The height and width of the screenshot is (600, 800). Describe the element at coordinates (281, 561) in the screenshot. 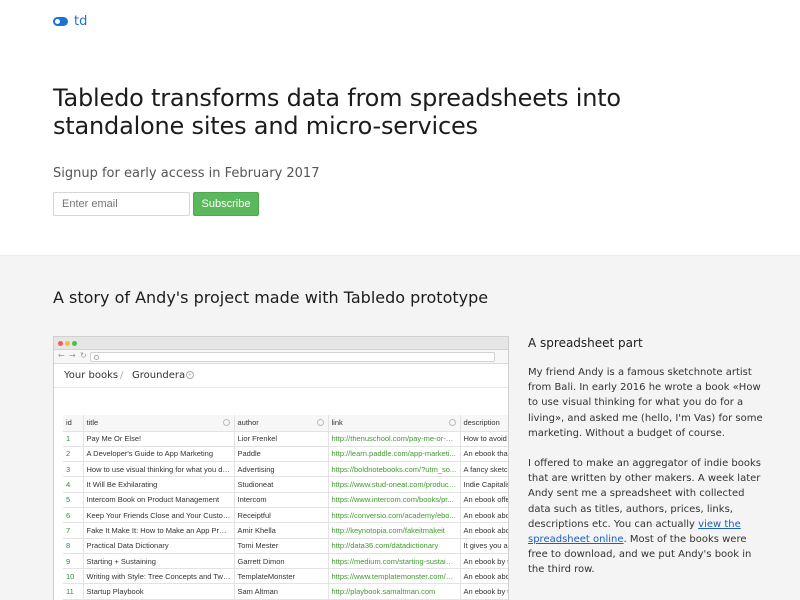

I see `cell-author: Garrett Dimon` at that location.